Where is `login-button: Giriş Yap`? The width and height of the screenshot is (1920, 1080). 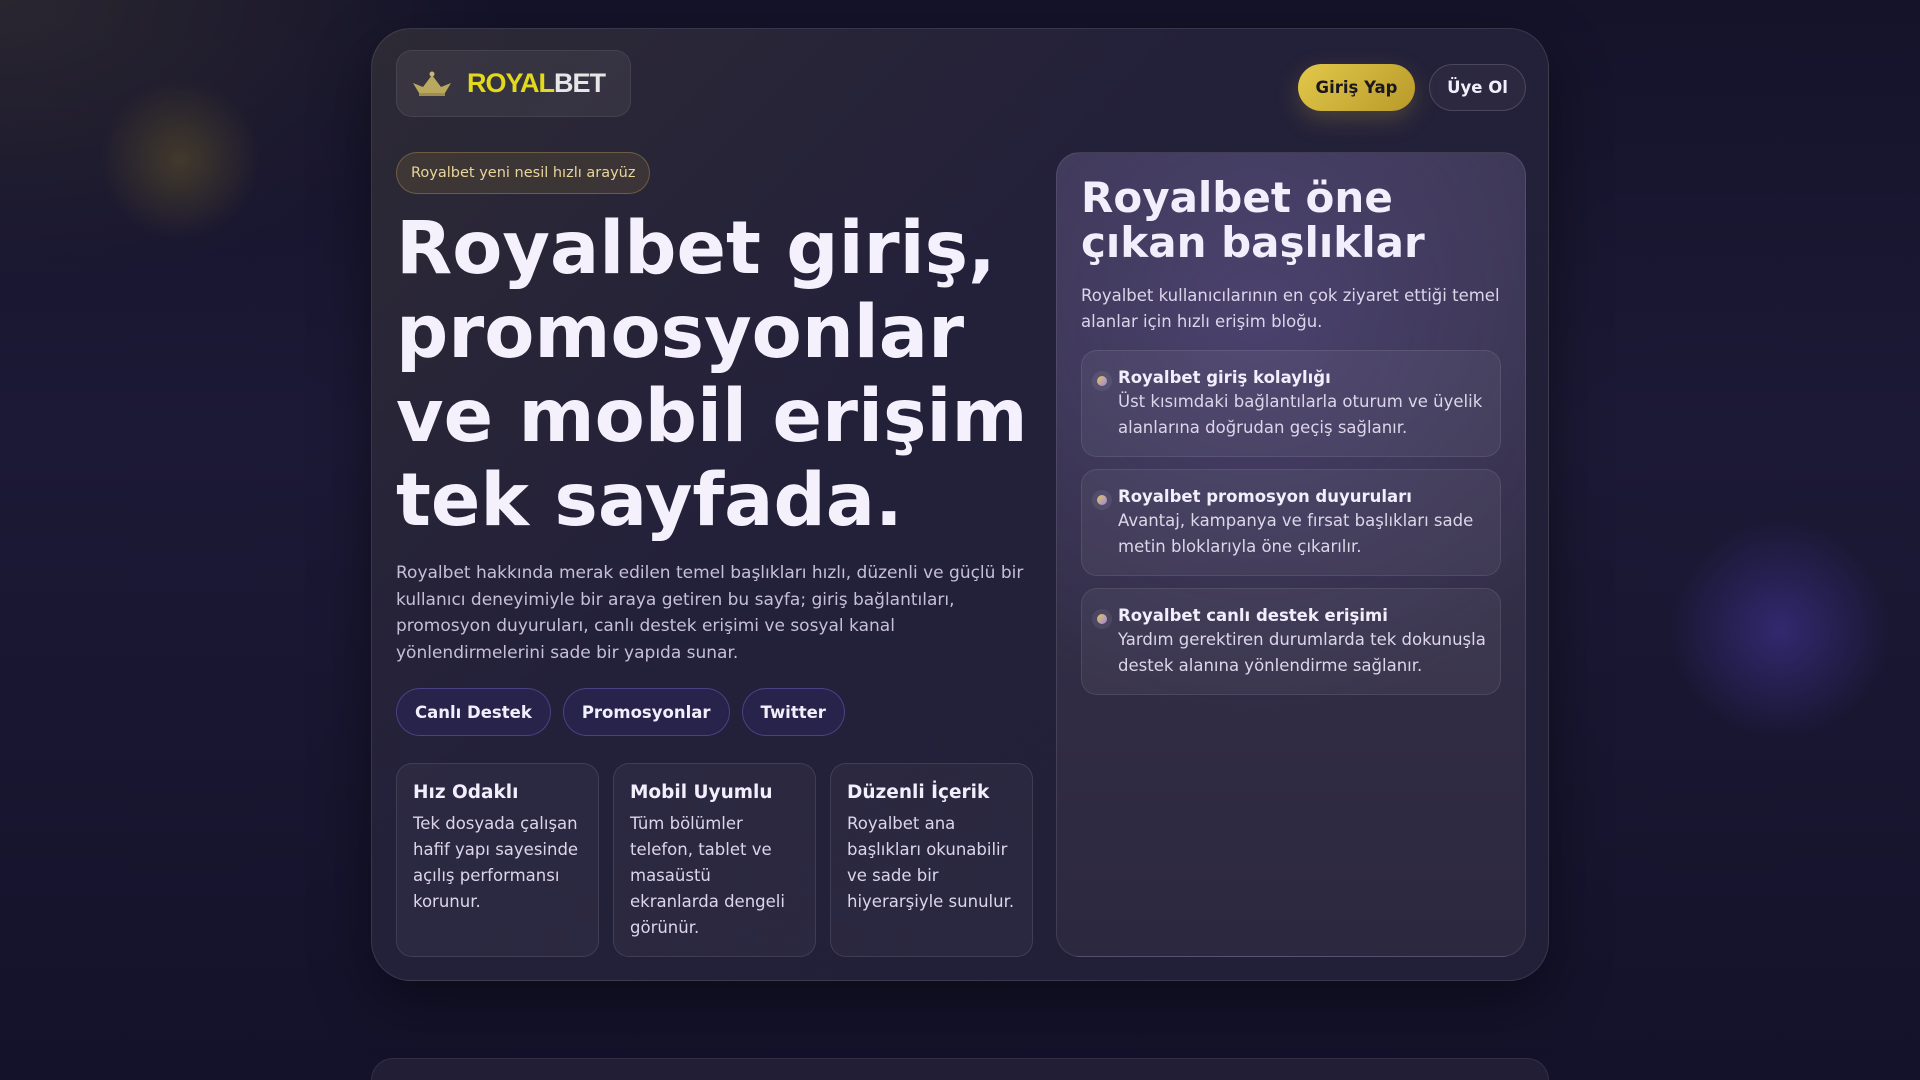 login-button: Giriş Yap is located at coordinates (1356, 87).